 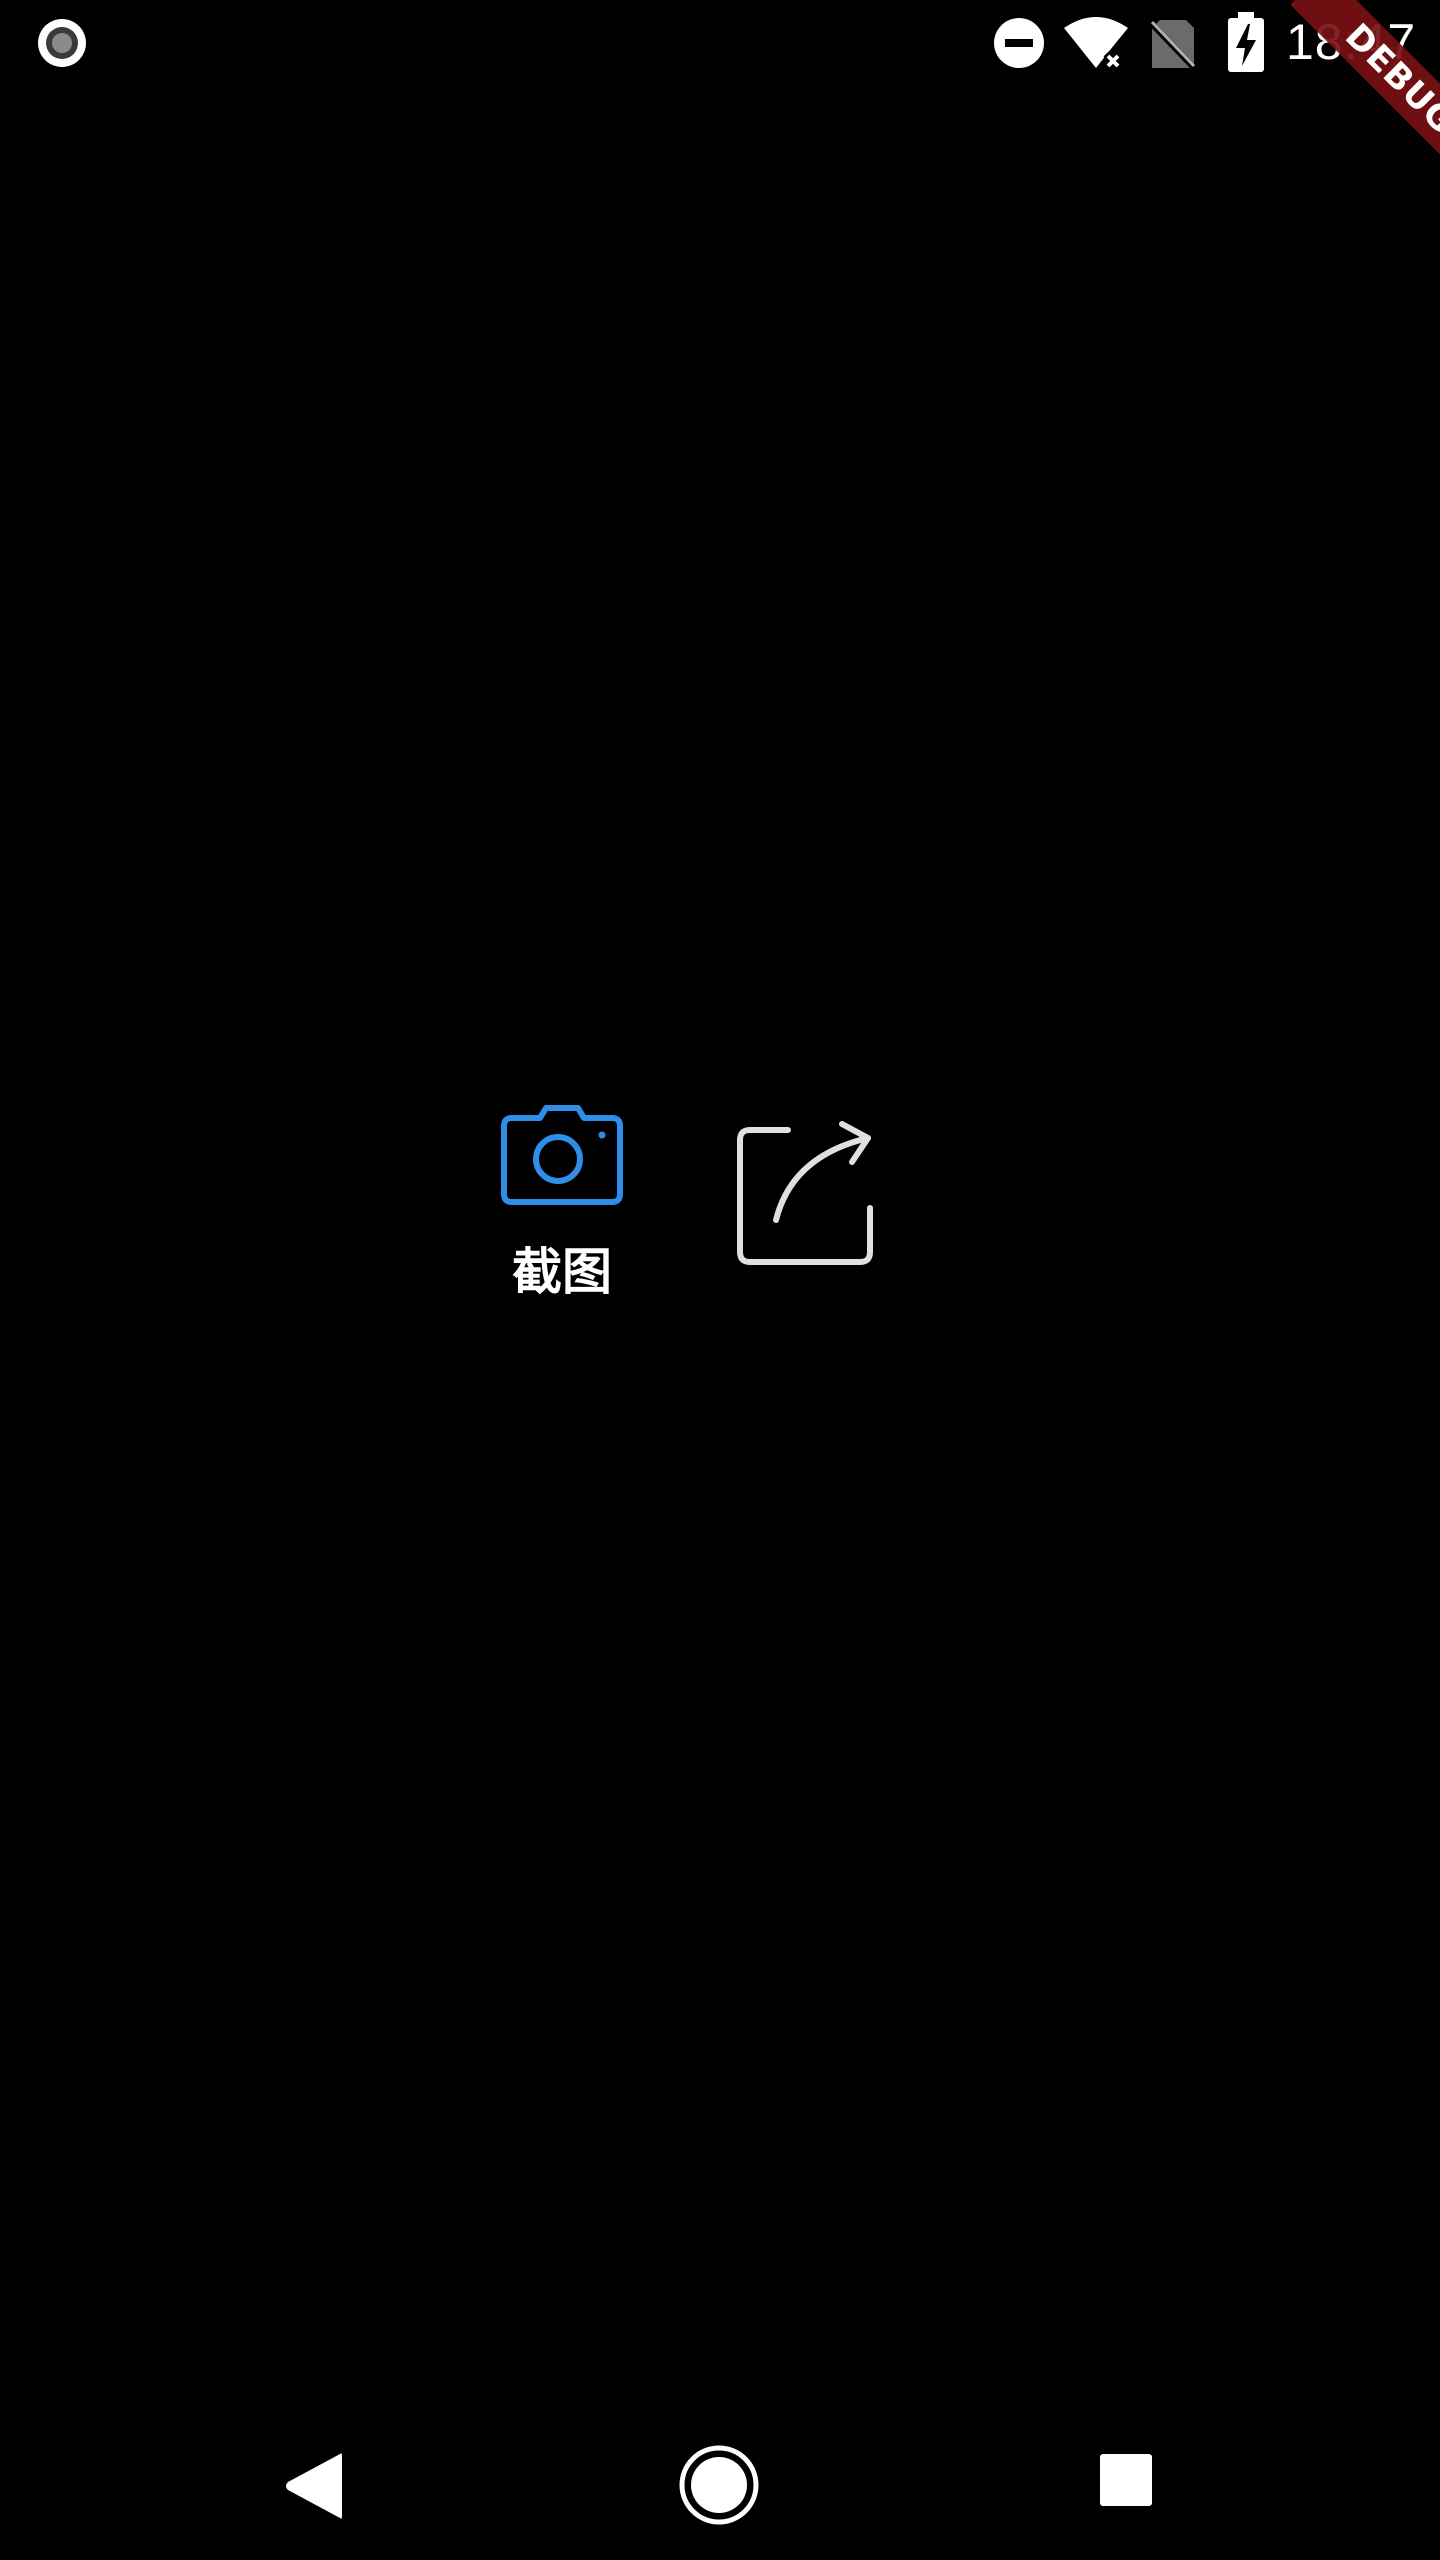 What do you see at coordinates (314, 2486) in the screenshot?
I see `back-icon` at bounding box center [314, 2486].